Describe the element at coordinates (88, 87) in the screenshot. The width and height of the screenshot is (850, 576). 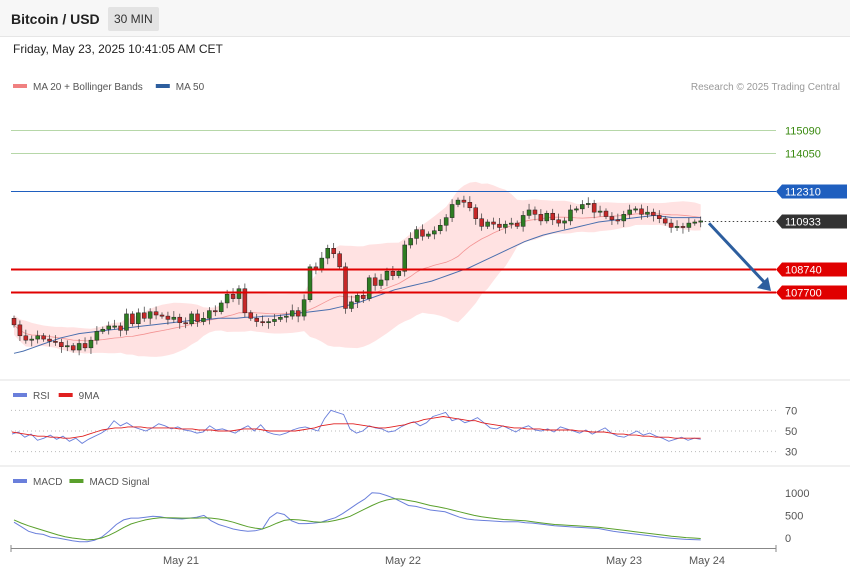
I see `legend-label-ma20: MA 20 + Bollinger Bands` at that location.